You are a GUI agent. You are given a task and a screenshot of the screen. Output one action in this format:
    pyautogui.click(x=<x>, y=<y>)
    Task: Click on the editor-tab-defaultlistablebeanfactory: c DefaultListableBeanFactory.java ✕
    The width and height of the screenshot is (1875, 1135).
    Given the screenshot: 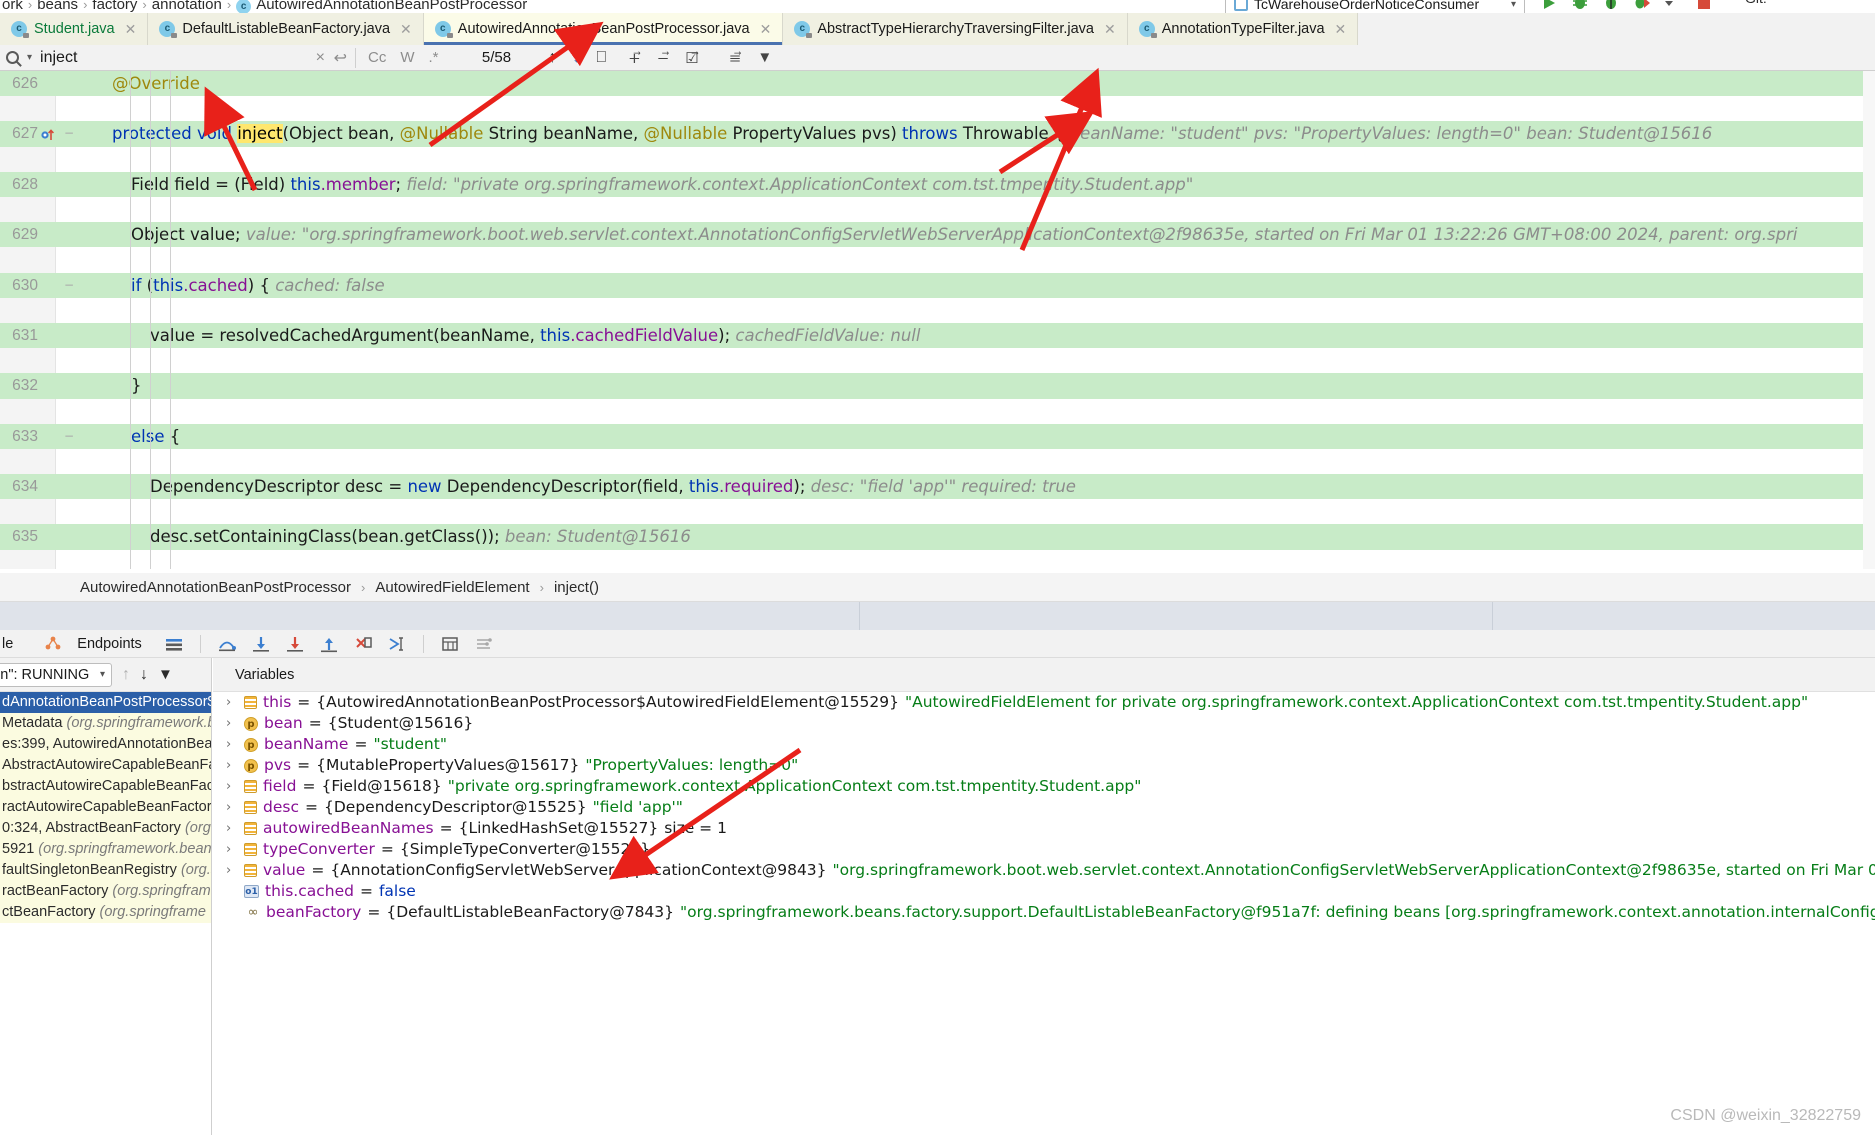 What is the action you would take?
    pyautogui.click(x=286, y=29)
    